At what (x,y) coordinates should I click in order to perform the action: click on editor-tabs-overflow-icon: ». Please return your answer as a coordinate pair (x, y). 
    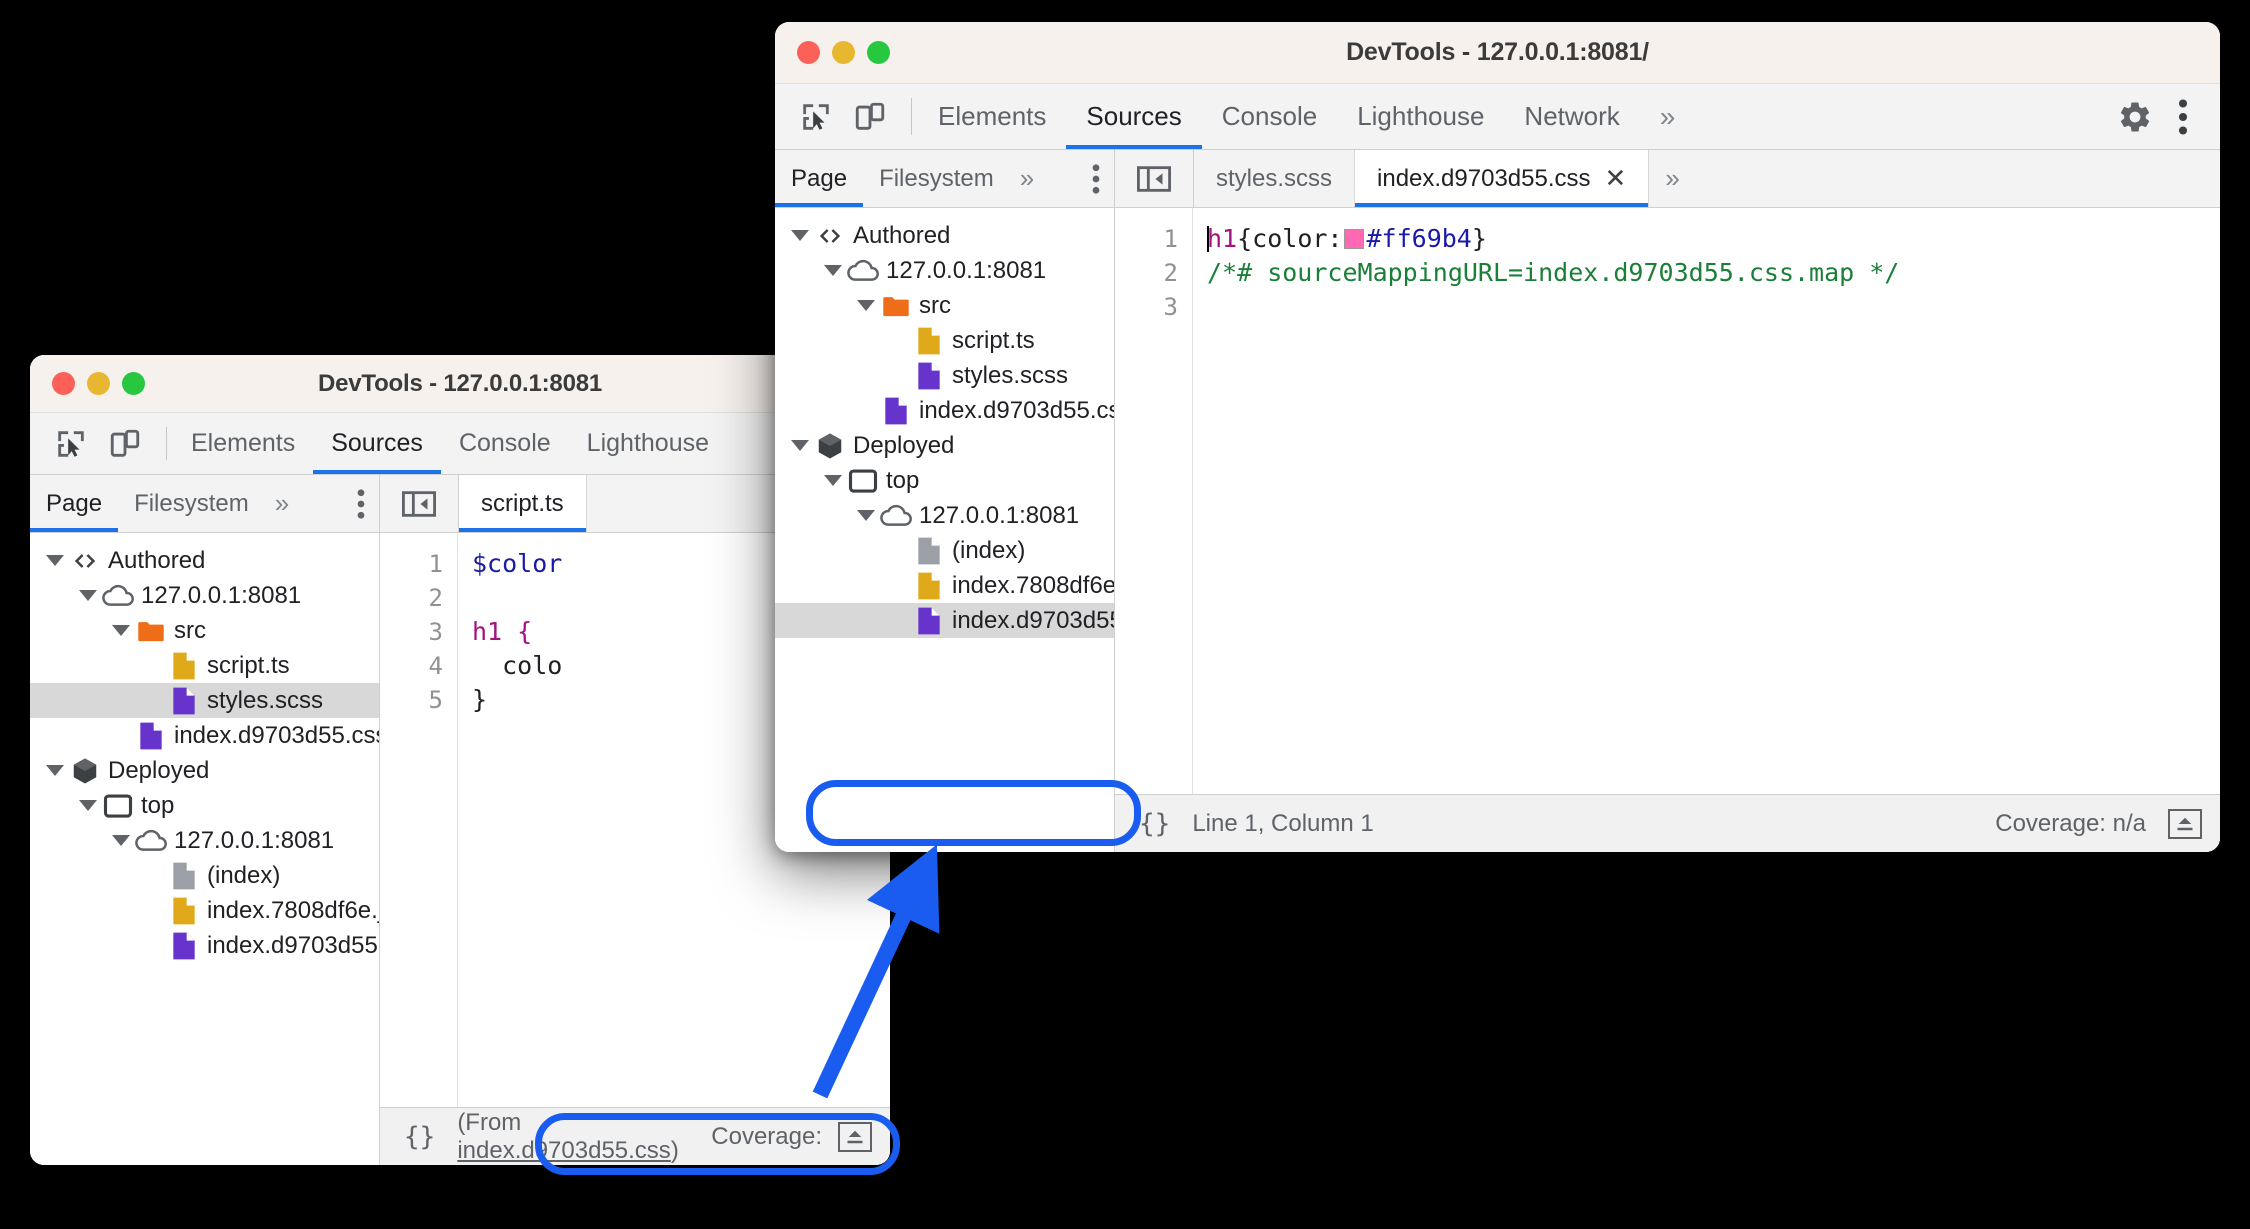
    Looking at the image, I should click on (1672, 178).